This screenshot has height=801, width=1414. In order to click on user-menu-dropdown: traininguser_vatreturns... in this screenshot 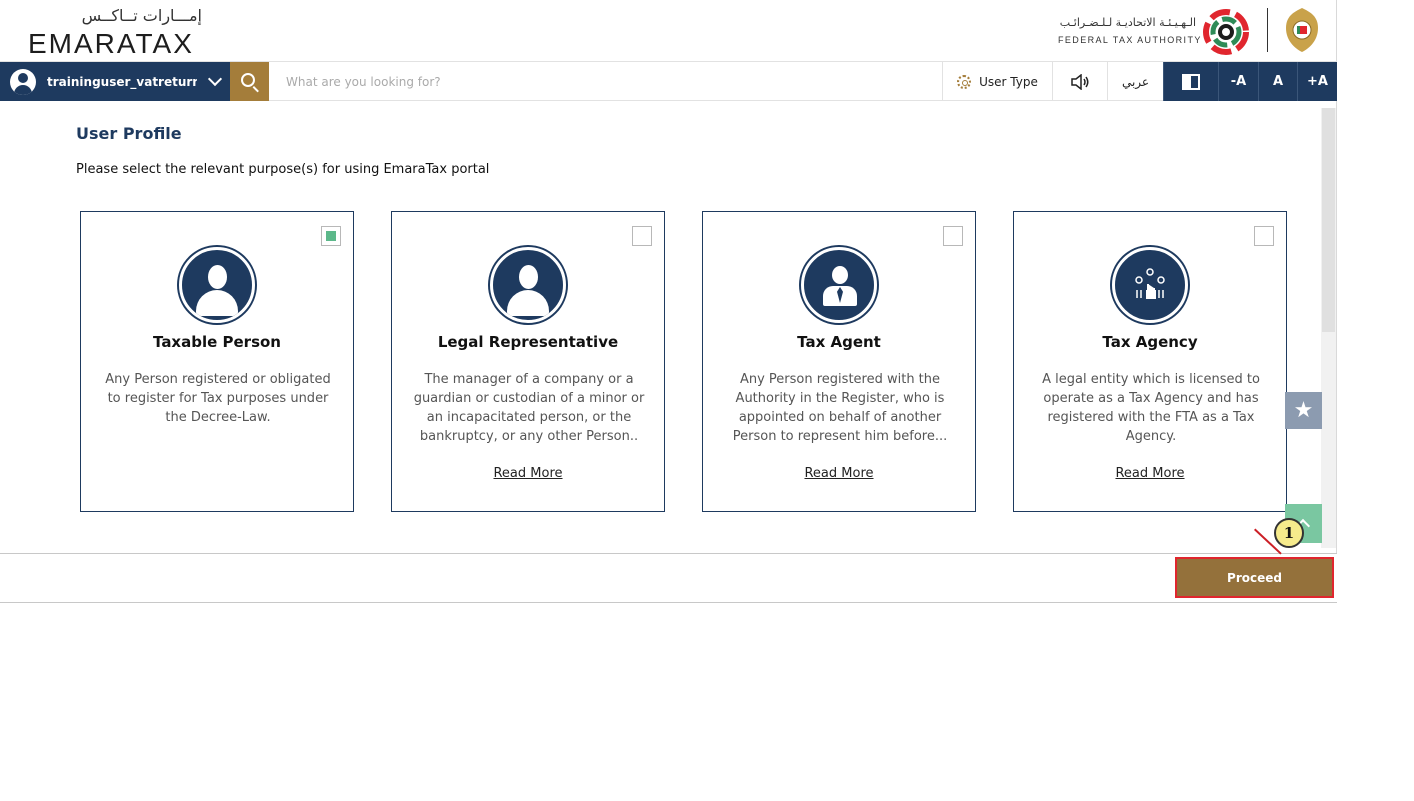, I will do `click(115, 81)`.